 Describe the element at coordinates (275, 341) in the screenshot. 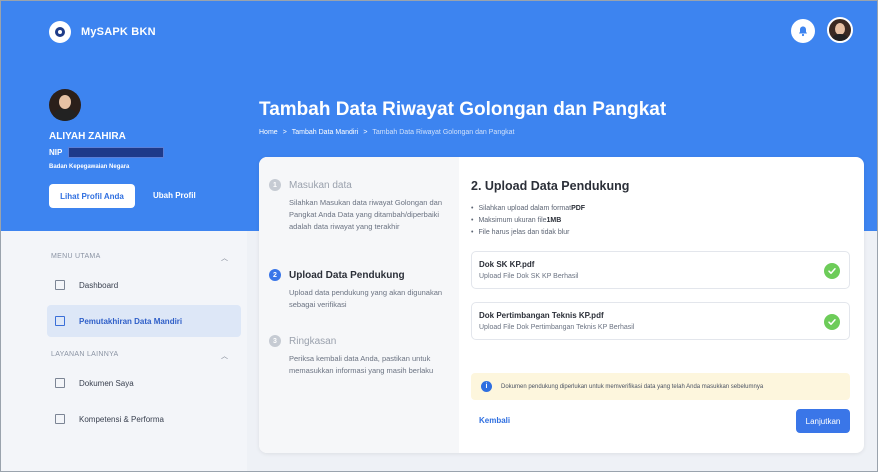

I see `step-number: 3` at that location.